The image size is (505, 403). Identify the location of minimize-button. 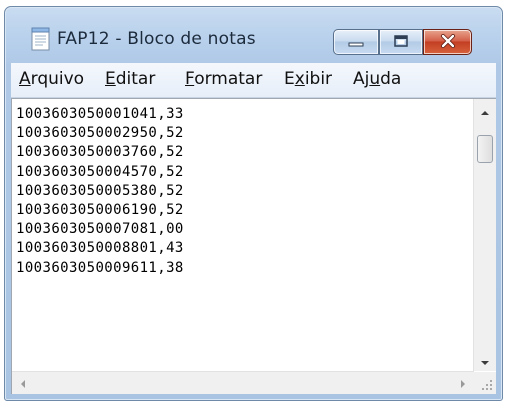
(356, 42).